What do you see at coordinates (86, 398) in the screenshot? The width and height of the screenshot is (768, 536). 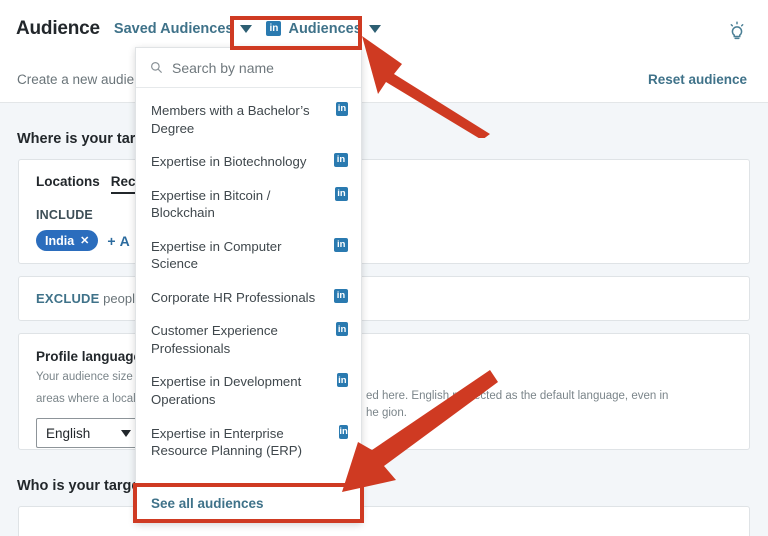 I see `desc-left-2: areas where a local` at bounding box center [86, 398].